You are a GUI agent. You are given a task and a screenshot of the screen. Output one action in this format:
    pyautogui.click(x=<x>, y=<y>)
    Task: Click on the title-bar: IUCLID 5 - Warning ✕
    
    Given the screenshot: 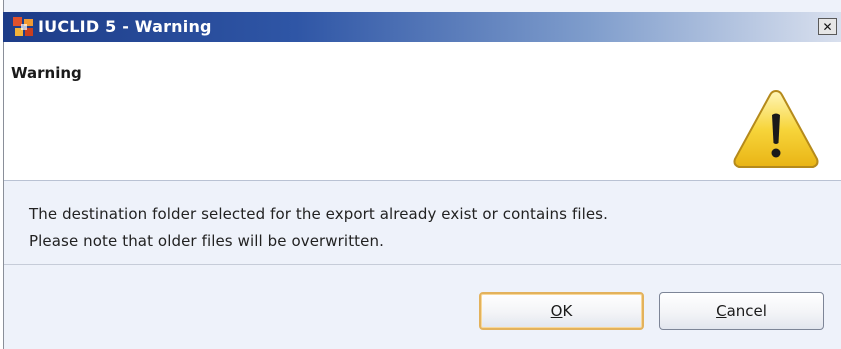 What is the action you would take?
    pyautogui.click(x=422, y=27)
    